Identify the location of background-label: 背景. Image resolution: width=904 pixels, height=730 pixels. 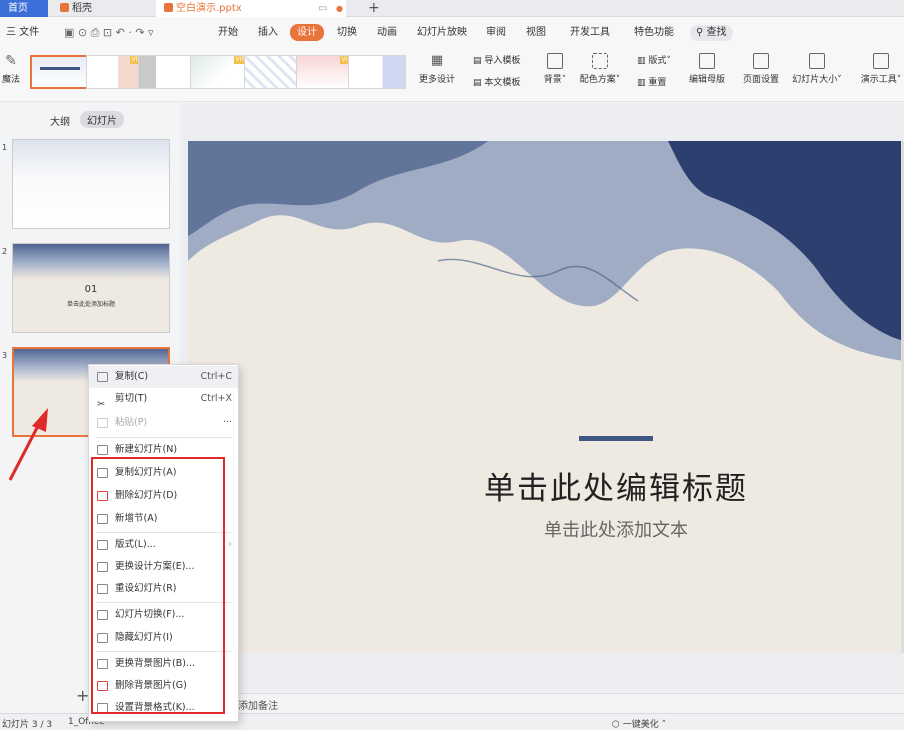
(552, 80).